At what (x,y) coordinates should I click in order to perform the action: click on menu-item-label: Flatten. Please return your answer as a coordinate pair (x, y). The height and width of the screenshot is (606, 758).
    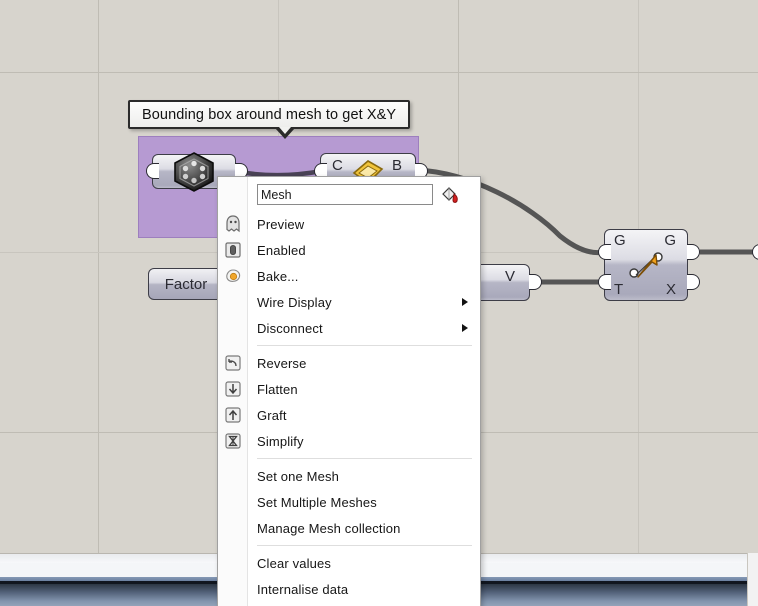
    Looking at the image, I should click on (277, 389).